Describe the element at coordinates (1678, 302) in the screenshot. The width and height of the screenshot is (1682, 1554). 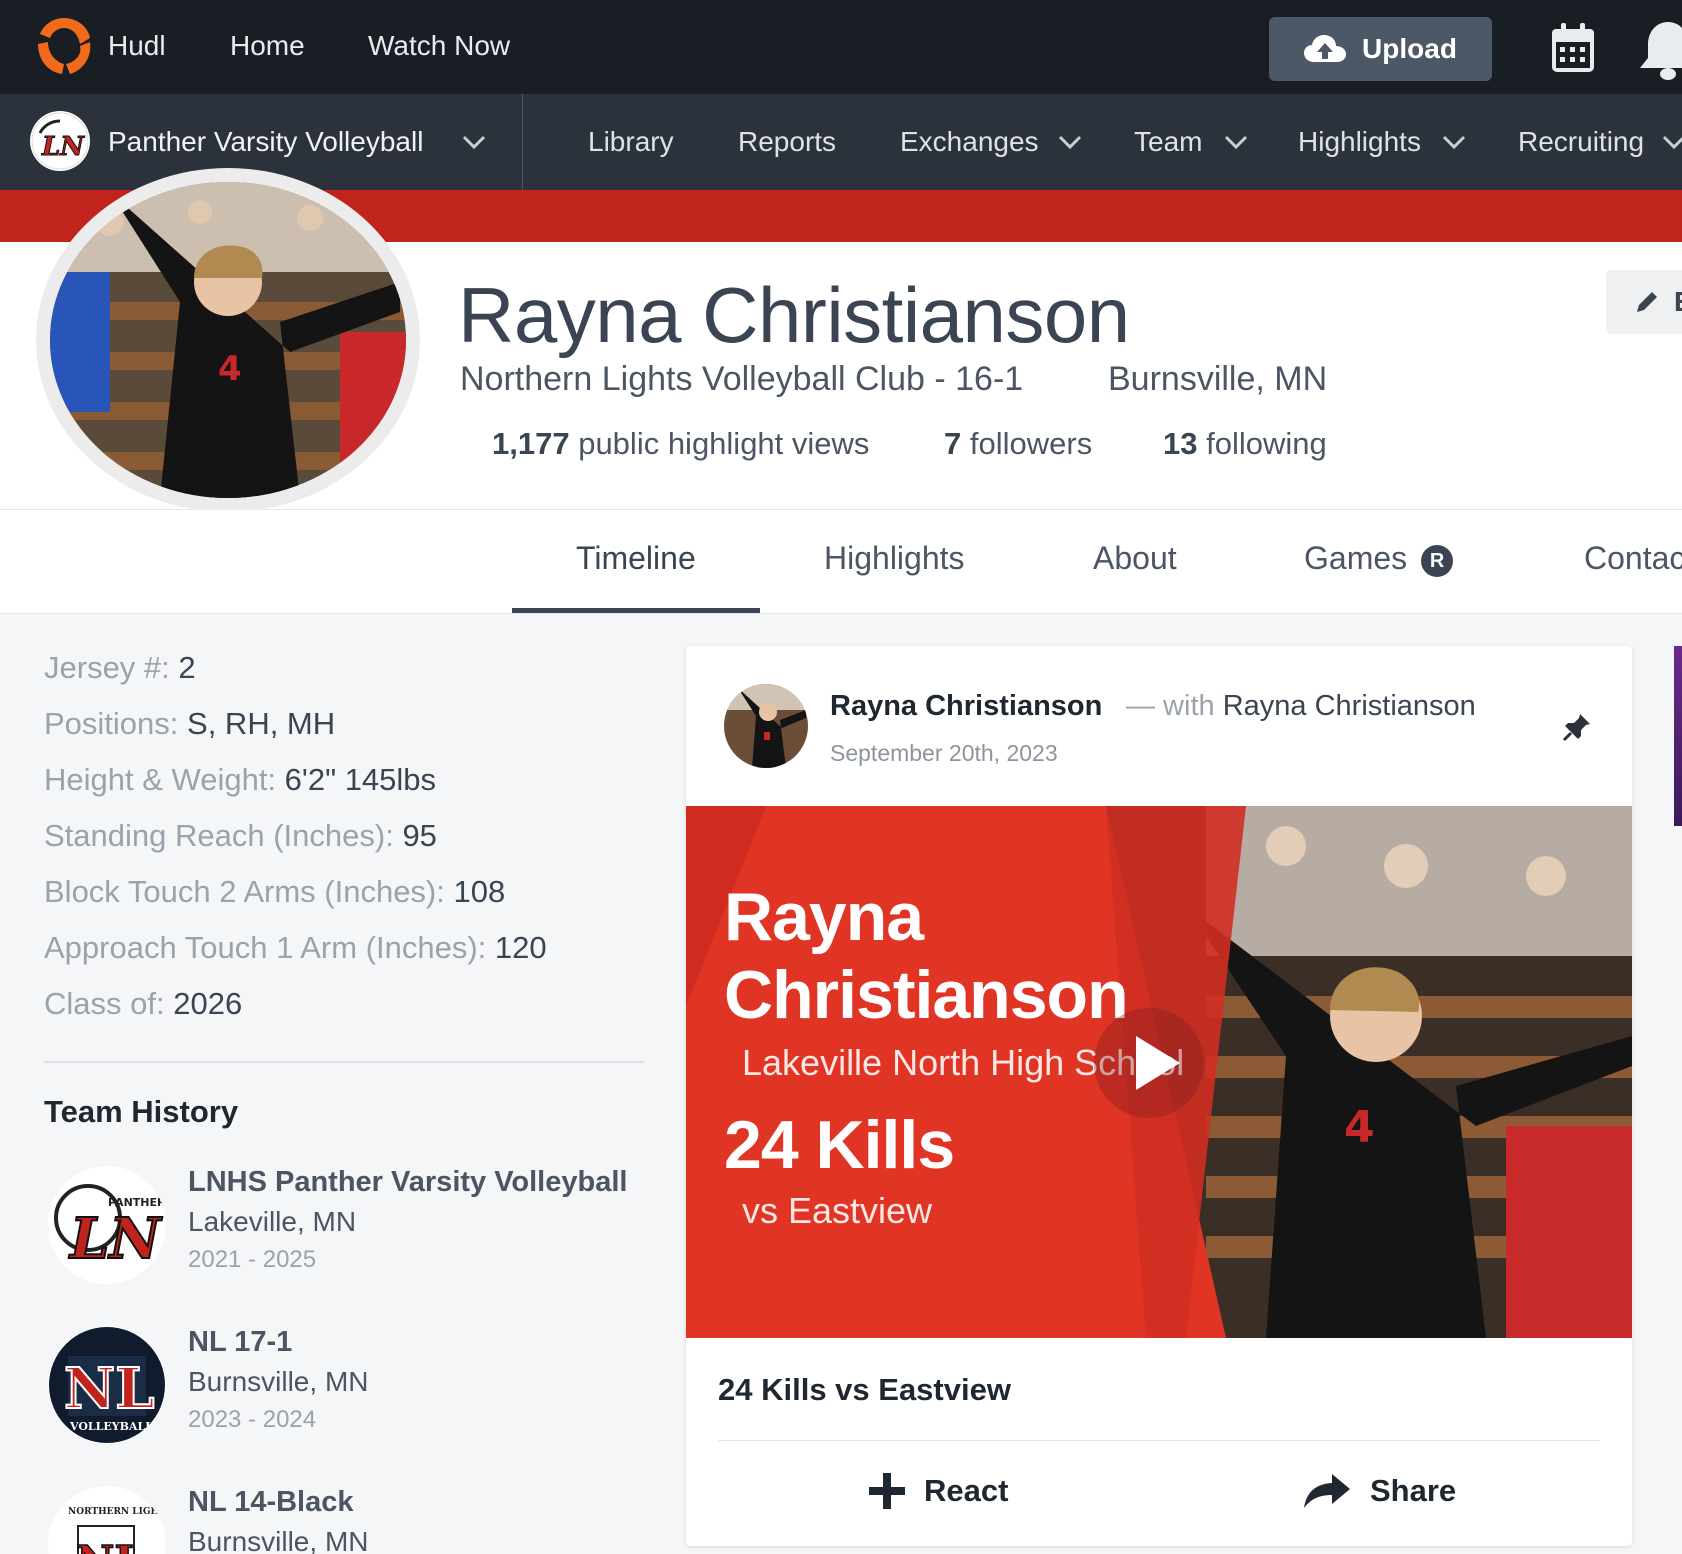
I see `edit-label: E` at that location.